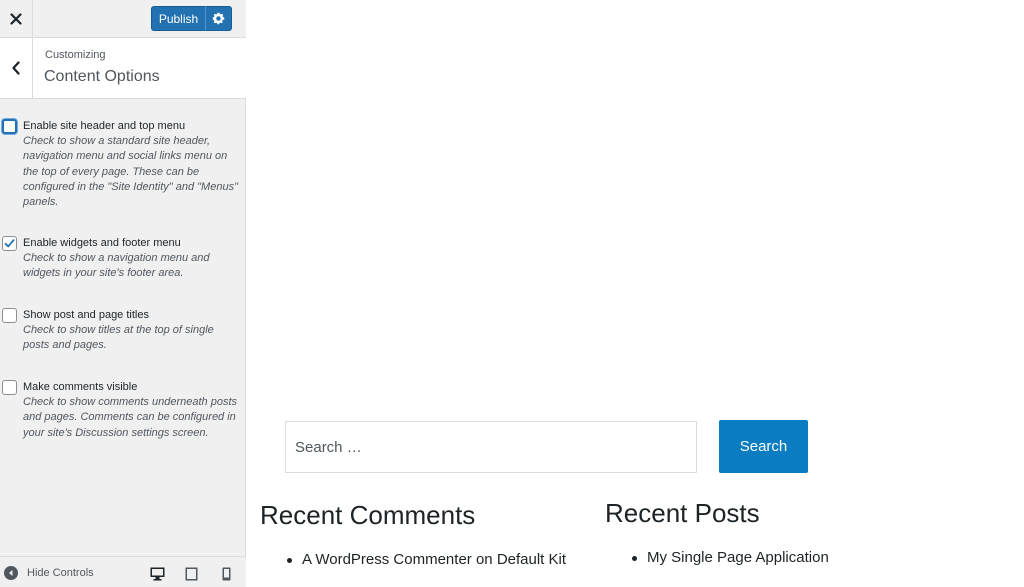 The width and height of the screenshot is (1024, 587). Describe the element at coordinates (763, 446) in the screenshot. I see `search-button: Search` at that location.